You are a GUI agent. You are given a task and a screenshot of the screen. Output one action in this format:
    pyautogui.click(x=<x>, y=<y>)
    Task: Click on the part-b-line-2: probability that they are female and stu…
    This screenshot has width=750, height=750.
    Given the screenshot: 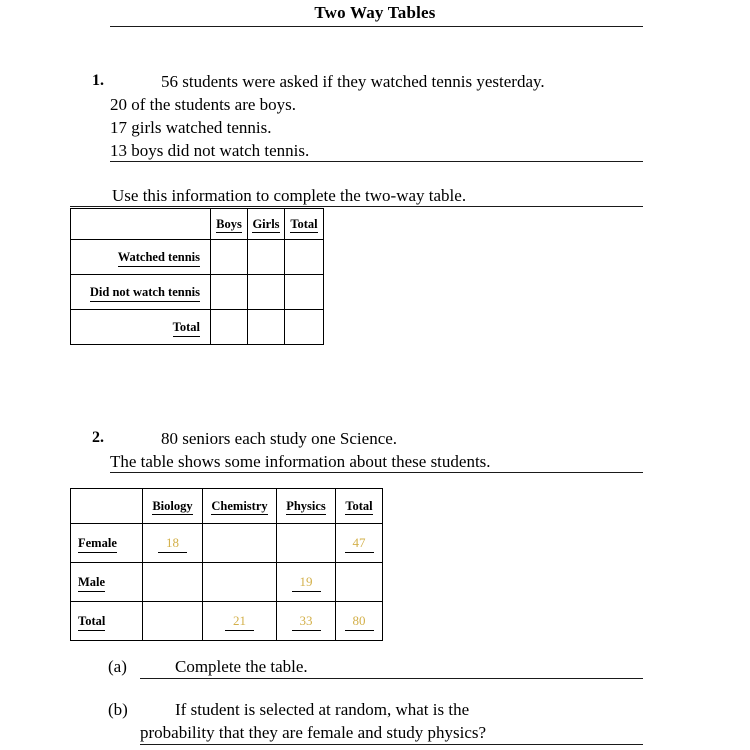 What is the action you would take?
    pyautogui.click(x=313, y=732)
    